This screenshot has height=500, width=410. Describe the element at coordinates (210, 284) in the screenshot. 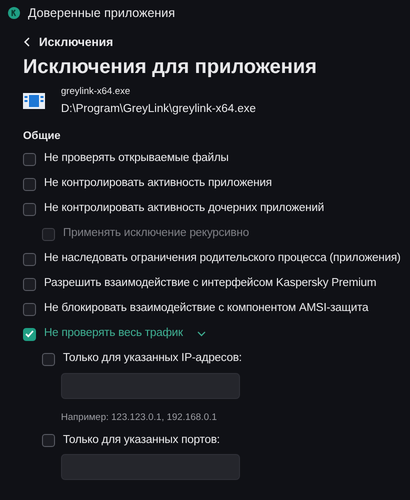

I see `option-label: Разрешить взаимодействие с интерфейсом Kaspersky Premium` at that location.